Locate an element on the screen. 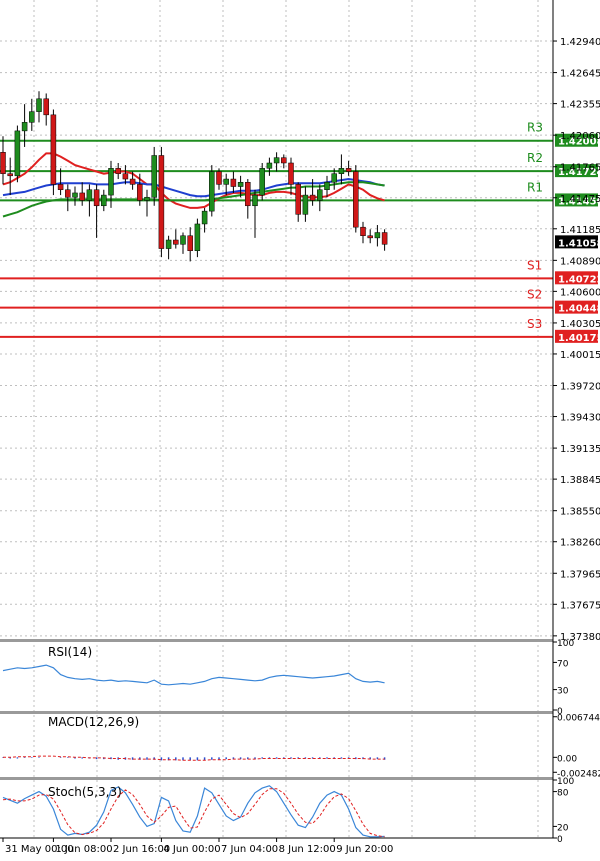 The image size is (600, 861). rsi-label: RSI(14) is located at coordinates (70, 652).